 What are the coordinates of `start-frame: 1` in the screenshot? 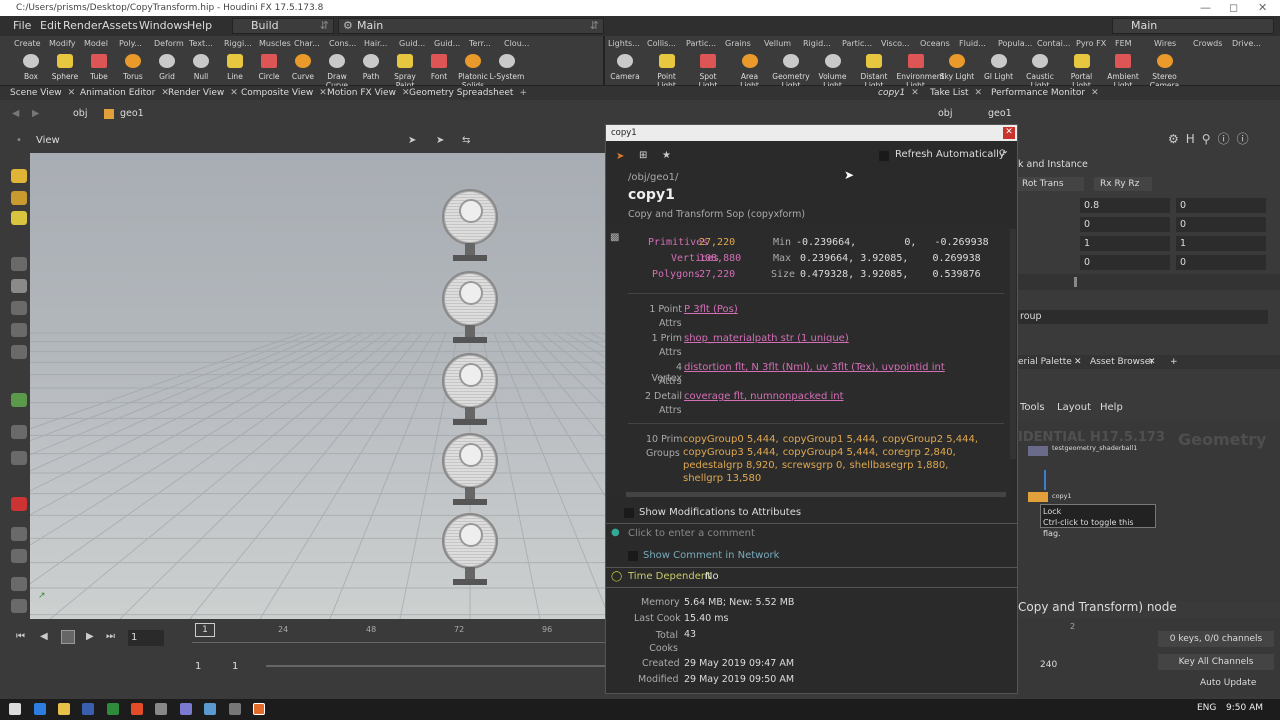 It's located at (198, 666).